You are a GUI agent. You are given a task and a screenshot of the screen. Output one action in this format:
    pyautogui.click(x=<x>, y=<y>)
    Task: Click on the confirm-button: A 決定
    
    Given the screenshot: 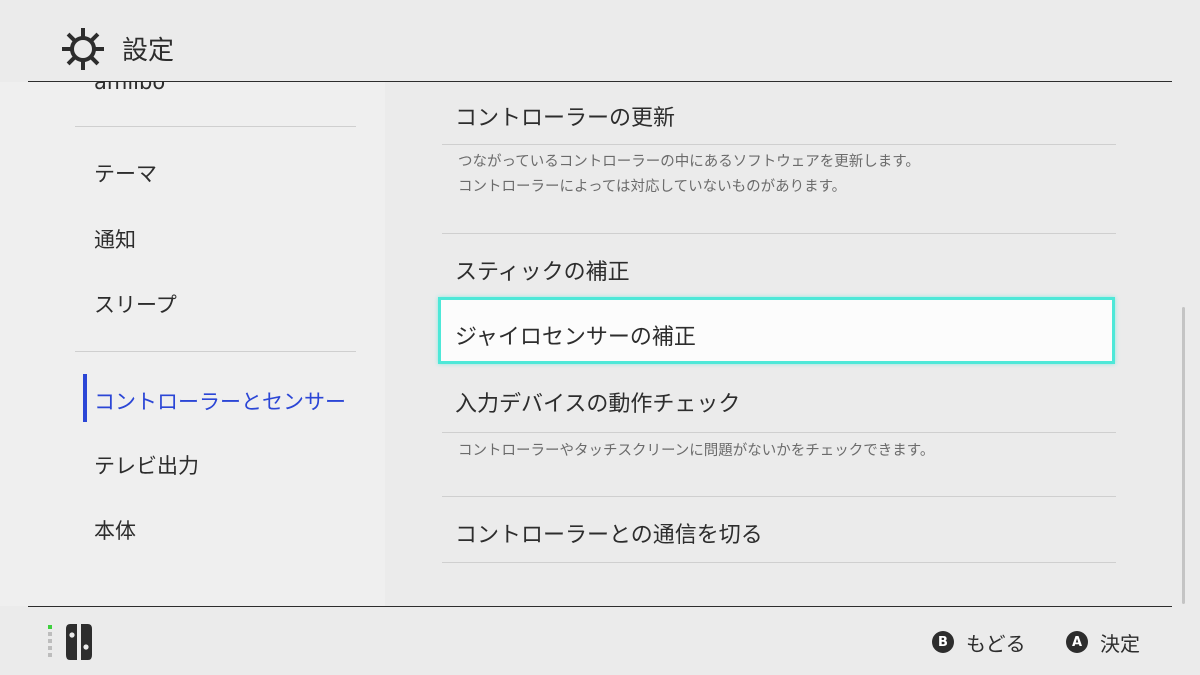 What is the action you would take?
    pyautogui.click(x=1103, y=642)
    